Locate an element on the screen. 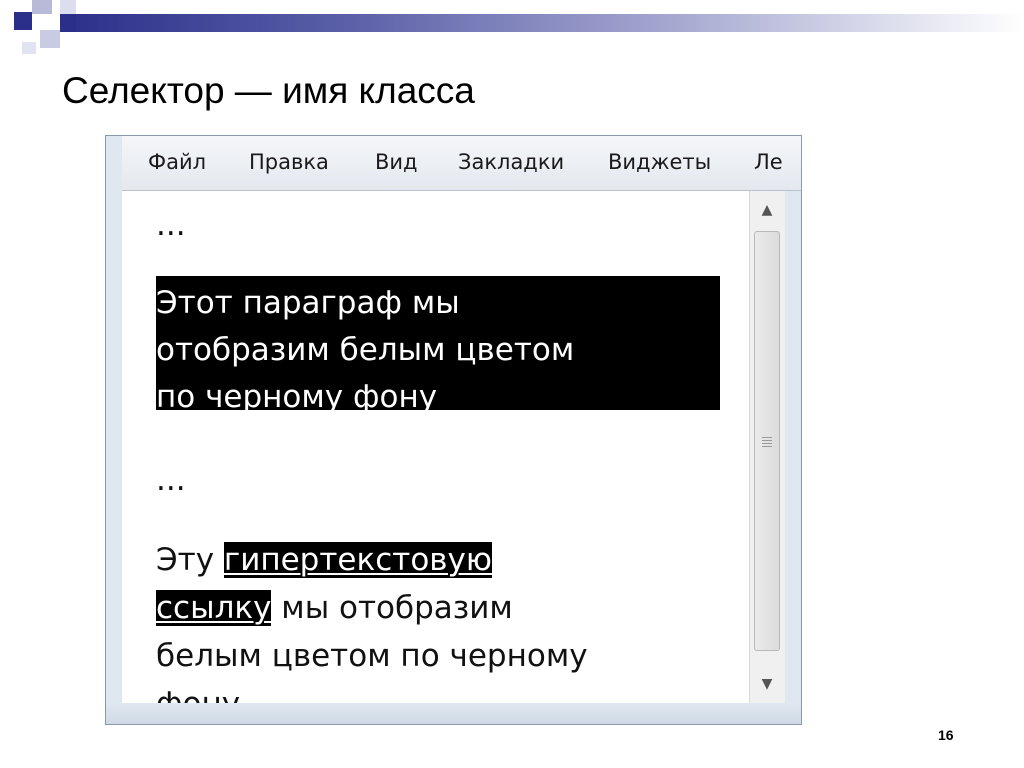 Image resolution: width=1024 pixels, height=768 pixels. menu-truncated: Ле is located at coordinates (768, 162).